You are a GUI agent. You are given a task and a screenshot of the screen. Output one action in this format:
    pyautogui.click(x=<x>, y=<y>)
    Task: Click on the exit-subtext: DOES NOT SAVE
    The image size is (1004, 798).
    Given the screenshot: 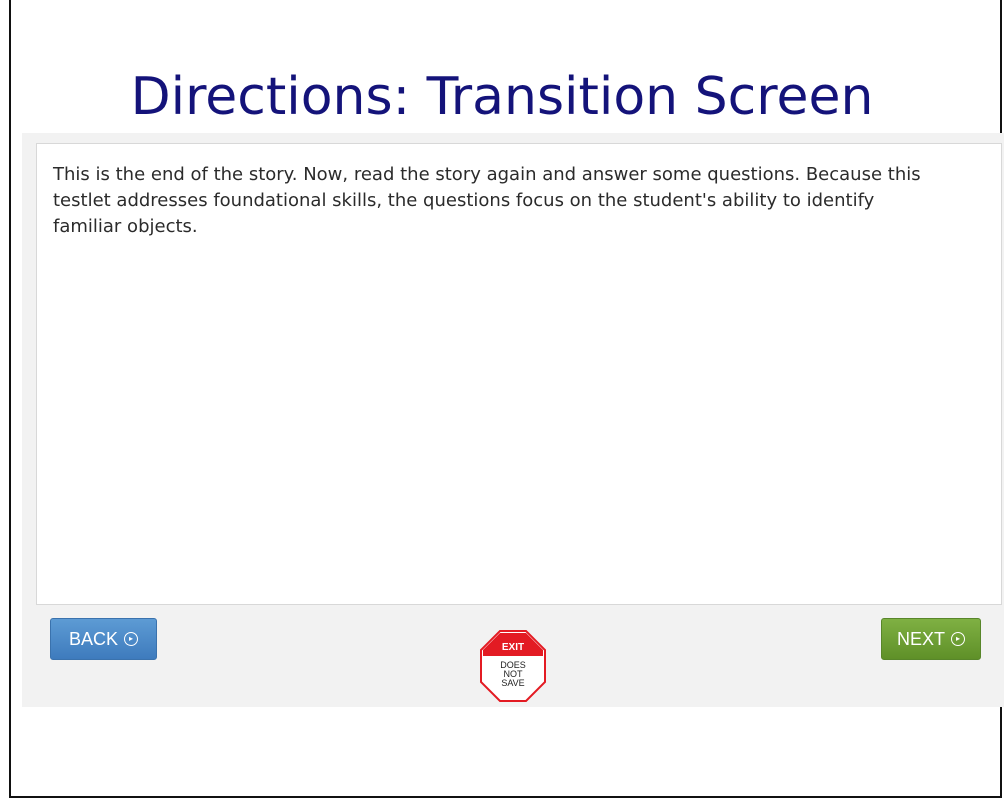 What is the action you would take?
    pyautogui.click(x=513, y=674)
    